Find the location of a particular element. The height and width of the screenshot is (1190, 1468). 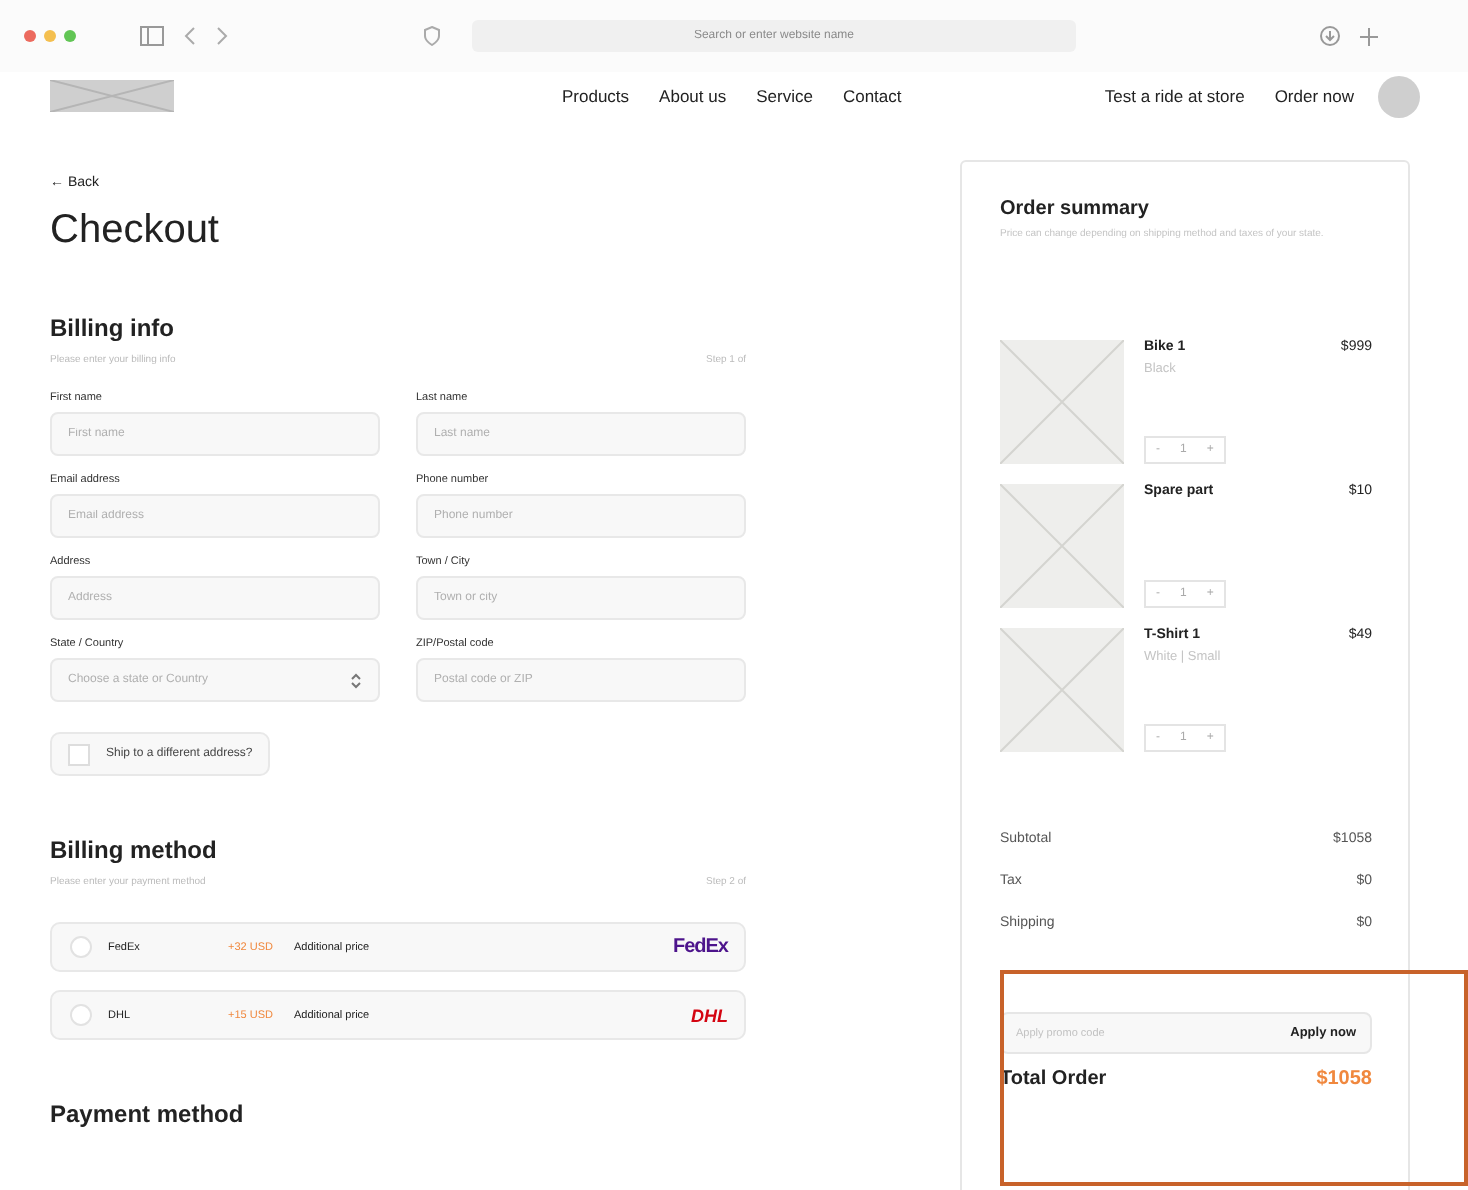

section-heading: Payment method is located at coordinates (148, 1114).